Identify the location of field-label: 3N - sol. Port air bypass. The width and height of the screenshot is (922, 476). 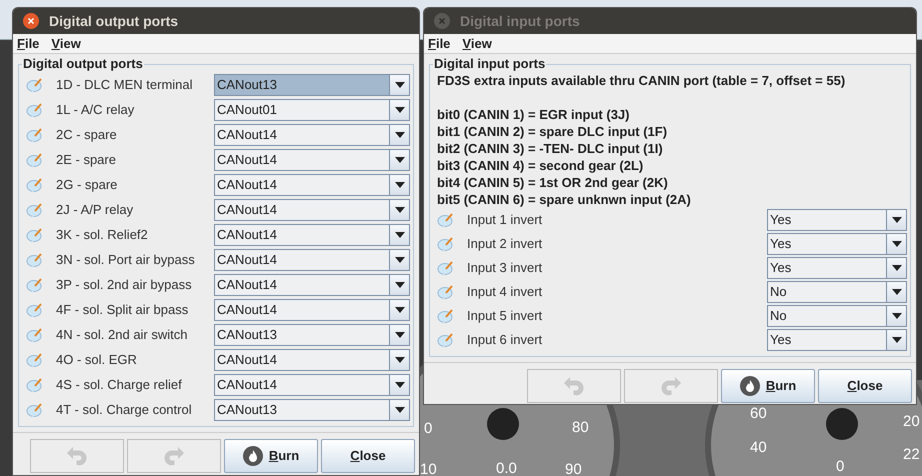
(126, 259).